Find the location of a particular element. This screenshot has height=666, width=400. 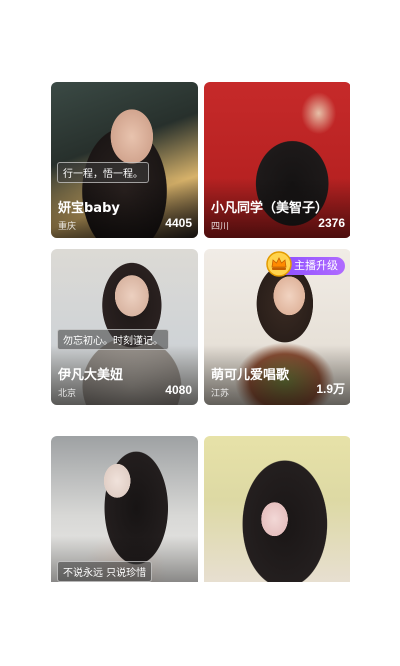

badge-label: 主播升级 is located at coordinates (316, 265).